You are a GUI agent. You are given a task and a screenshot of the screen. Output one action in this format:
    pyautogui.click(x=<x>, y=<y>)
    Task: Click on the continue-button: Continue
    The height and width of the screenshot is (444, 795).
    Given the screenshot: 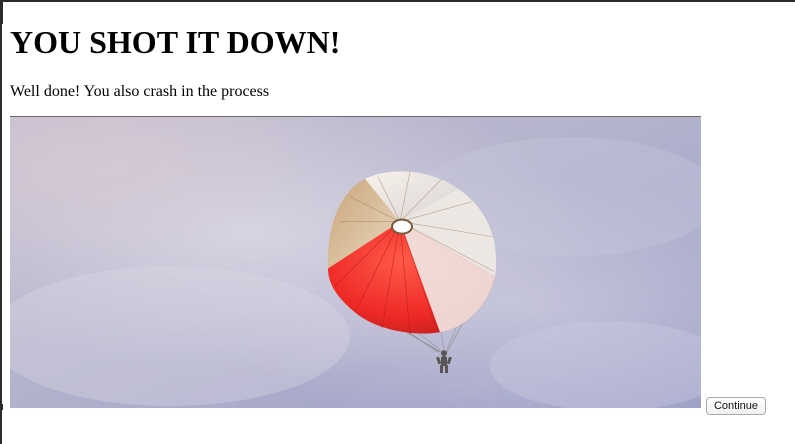 What is the action you would take?
    pyautogui.click(x=736, y=406)
    